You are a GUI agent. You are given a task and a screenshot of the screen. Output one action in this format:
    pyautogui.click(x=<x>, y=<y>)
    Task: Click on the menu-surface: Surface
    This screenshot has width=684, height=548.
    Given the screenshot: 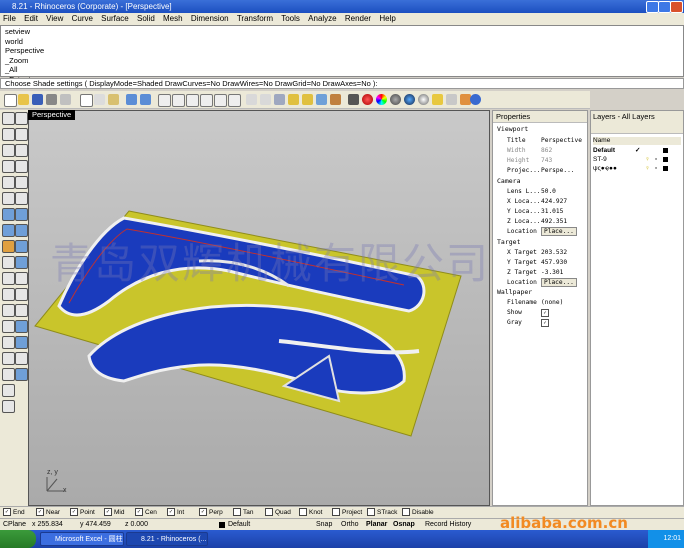 What is the action you would take?
    pyautogui.click(x=115, y=19)
    